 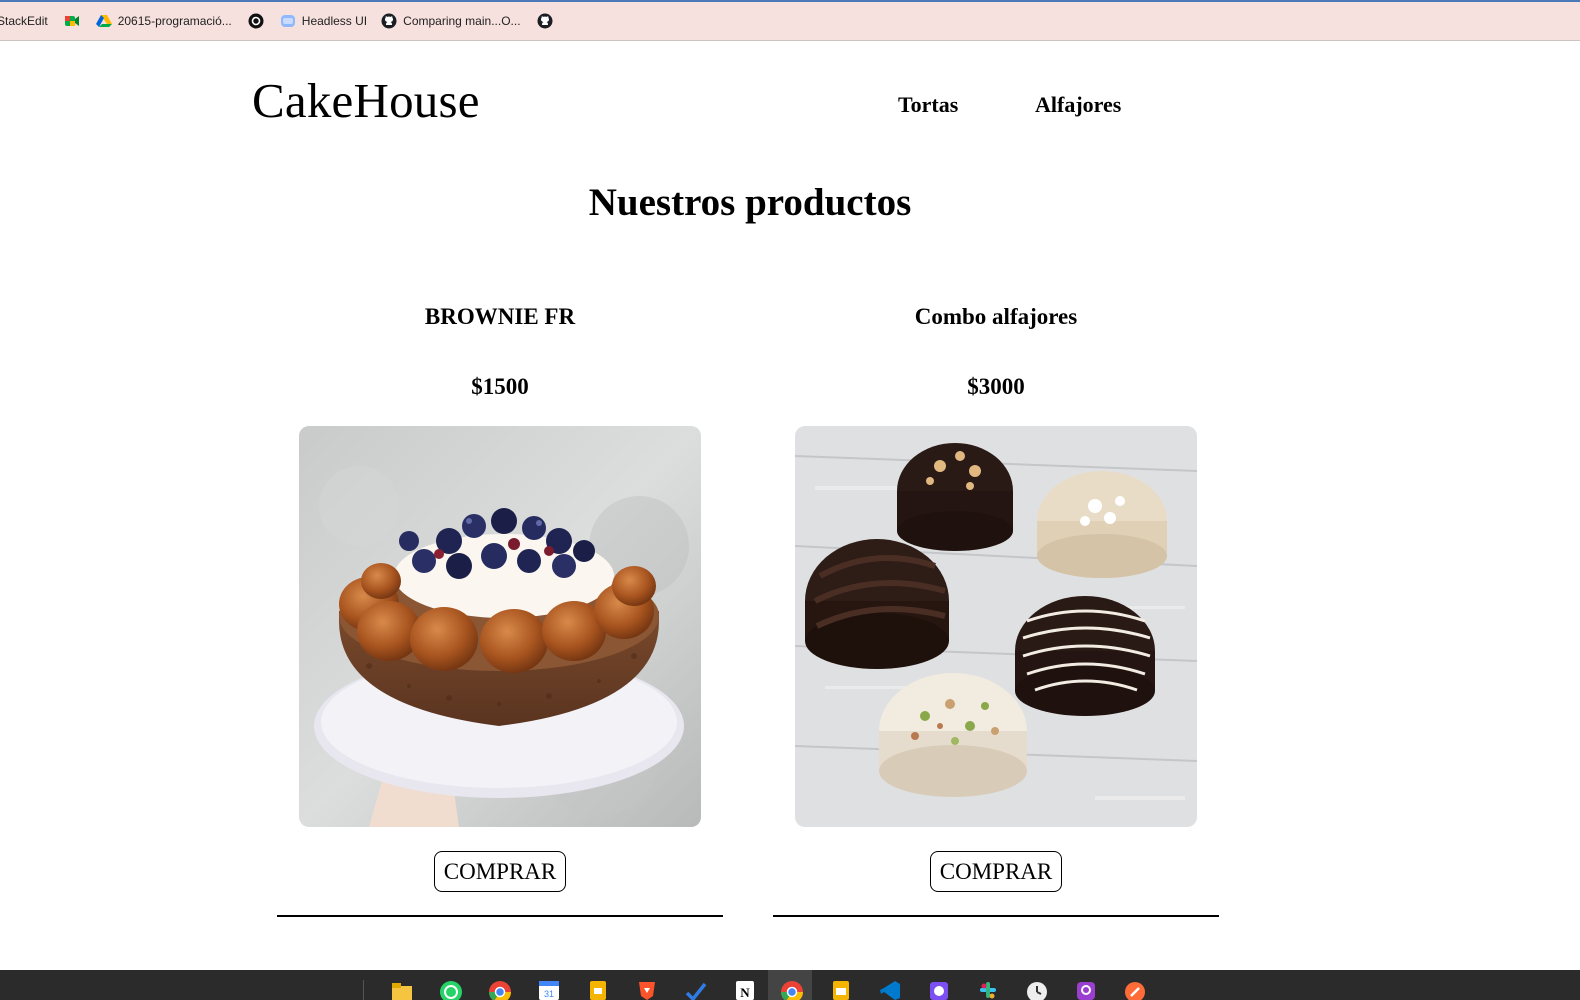 What do you see at coordinates (996, 386) in the screenshot?
I see `product-price: $3000` at bounding box center [996, 386].